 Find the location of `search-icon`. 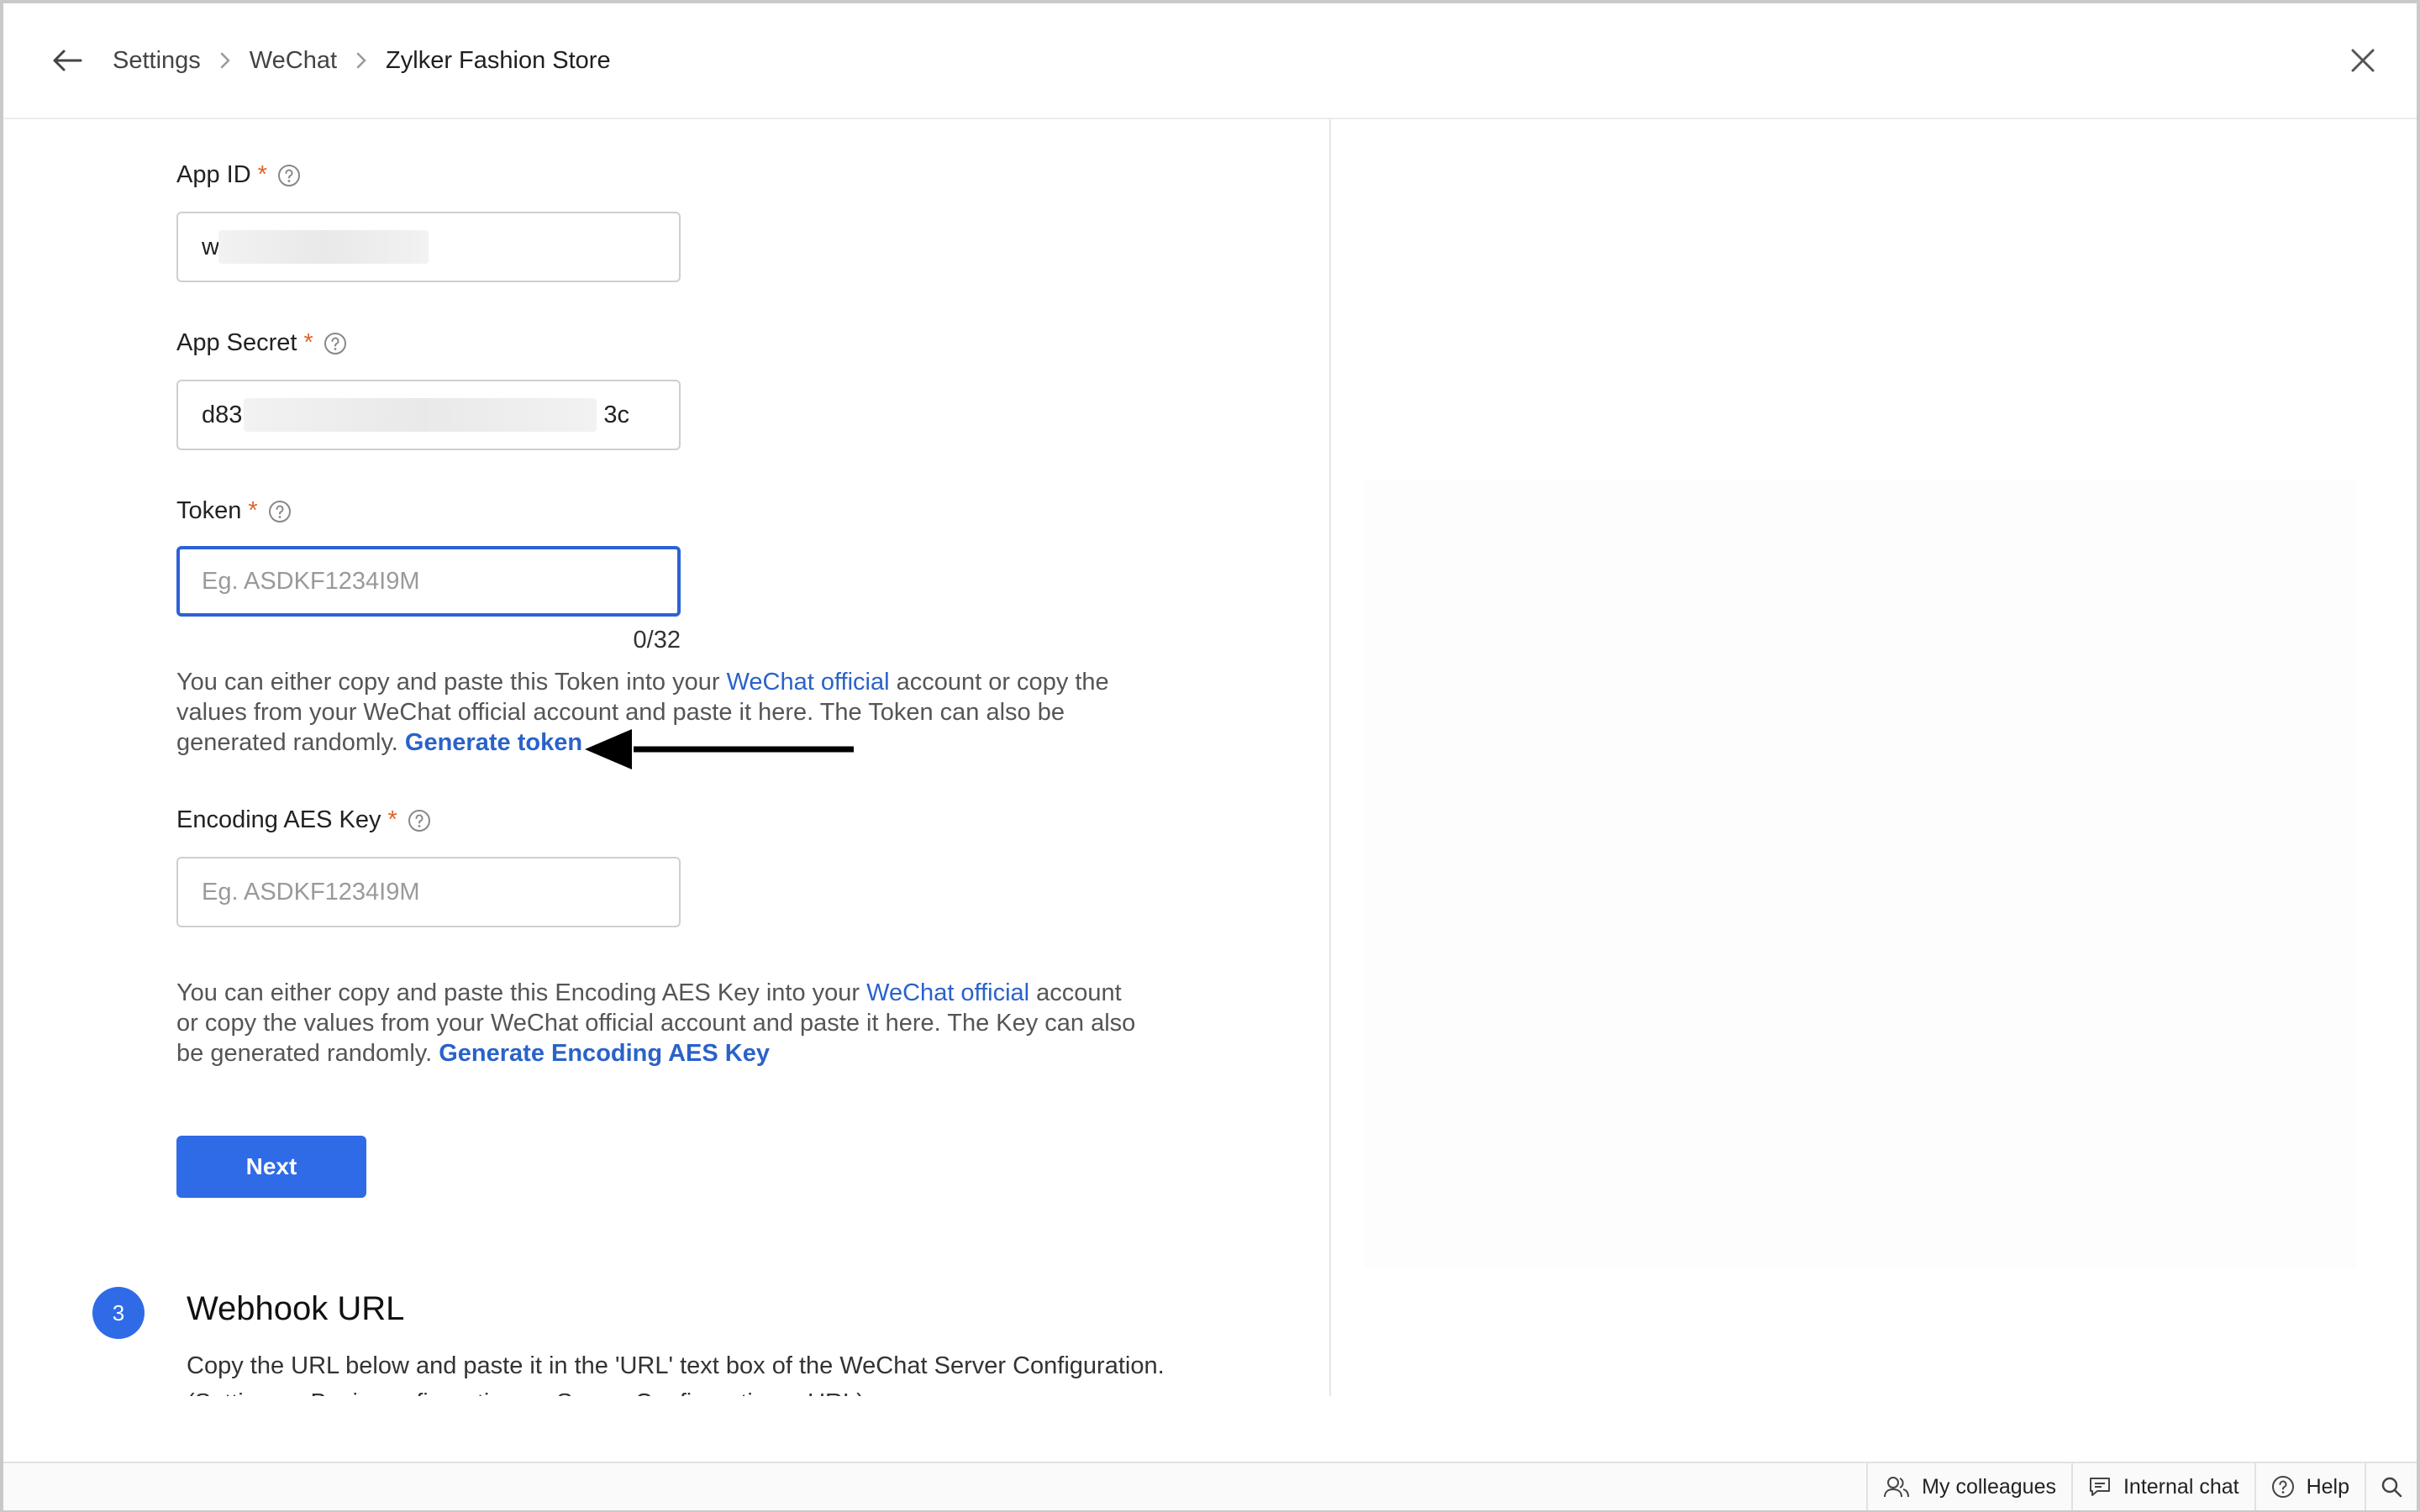

search-icon is located at coordinates (2391, 1487).